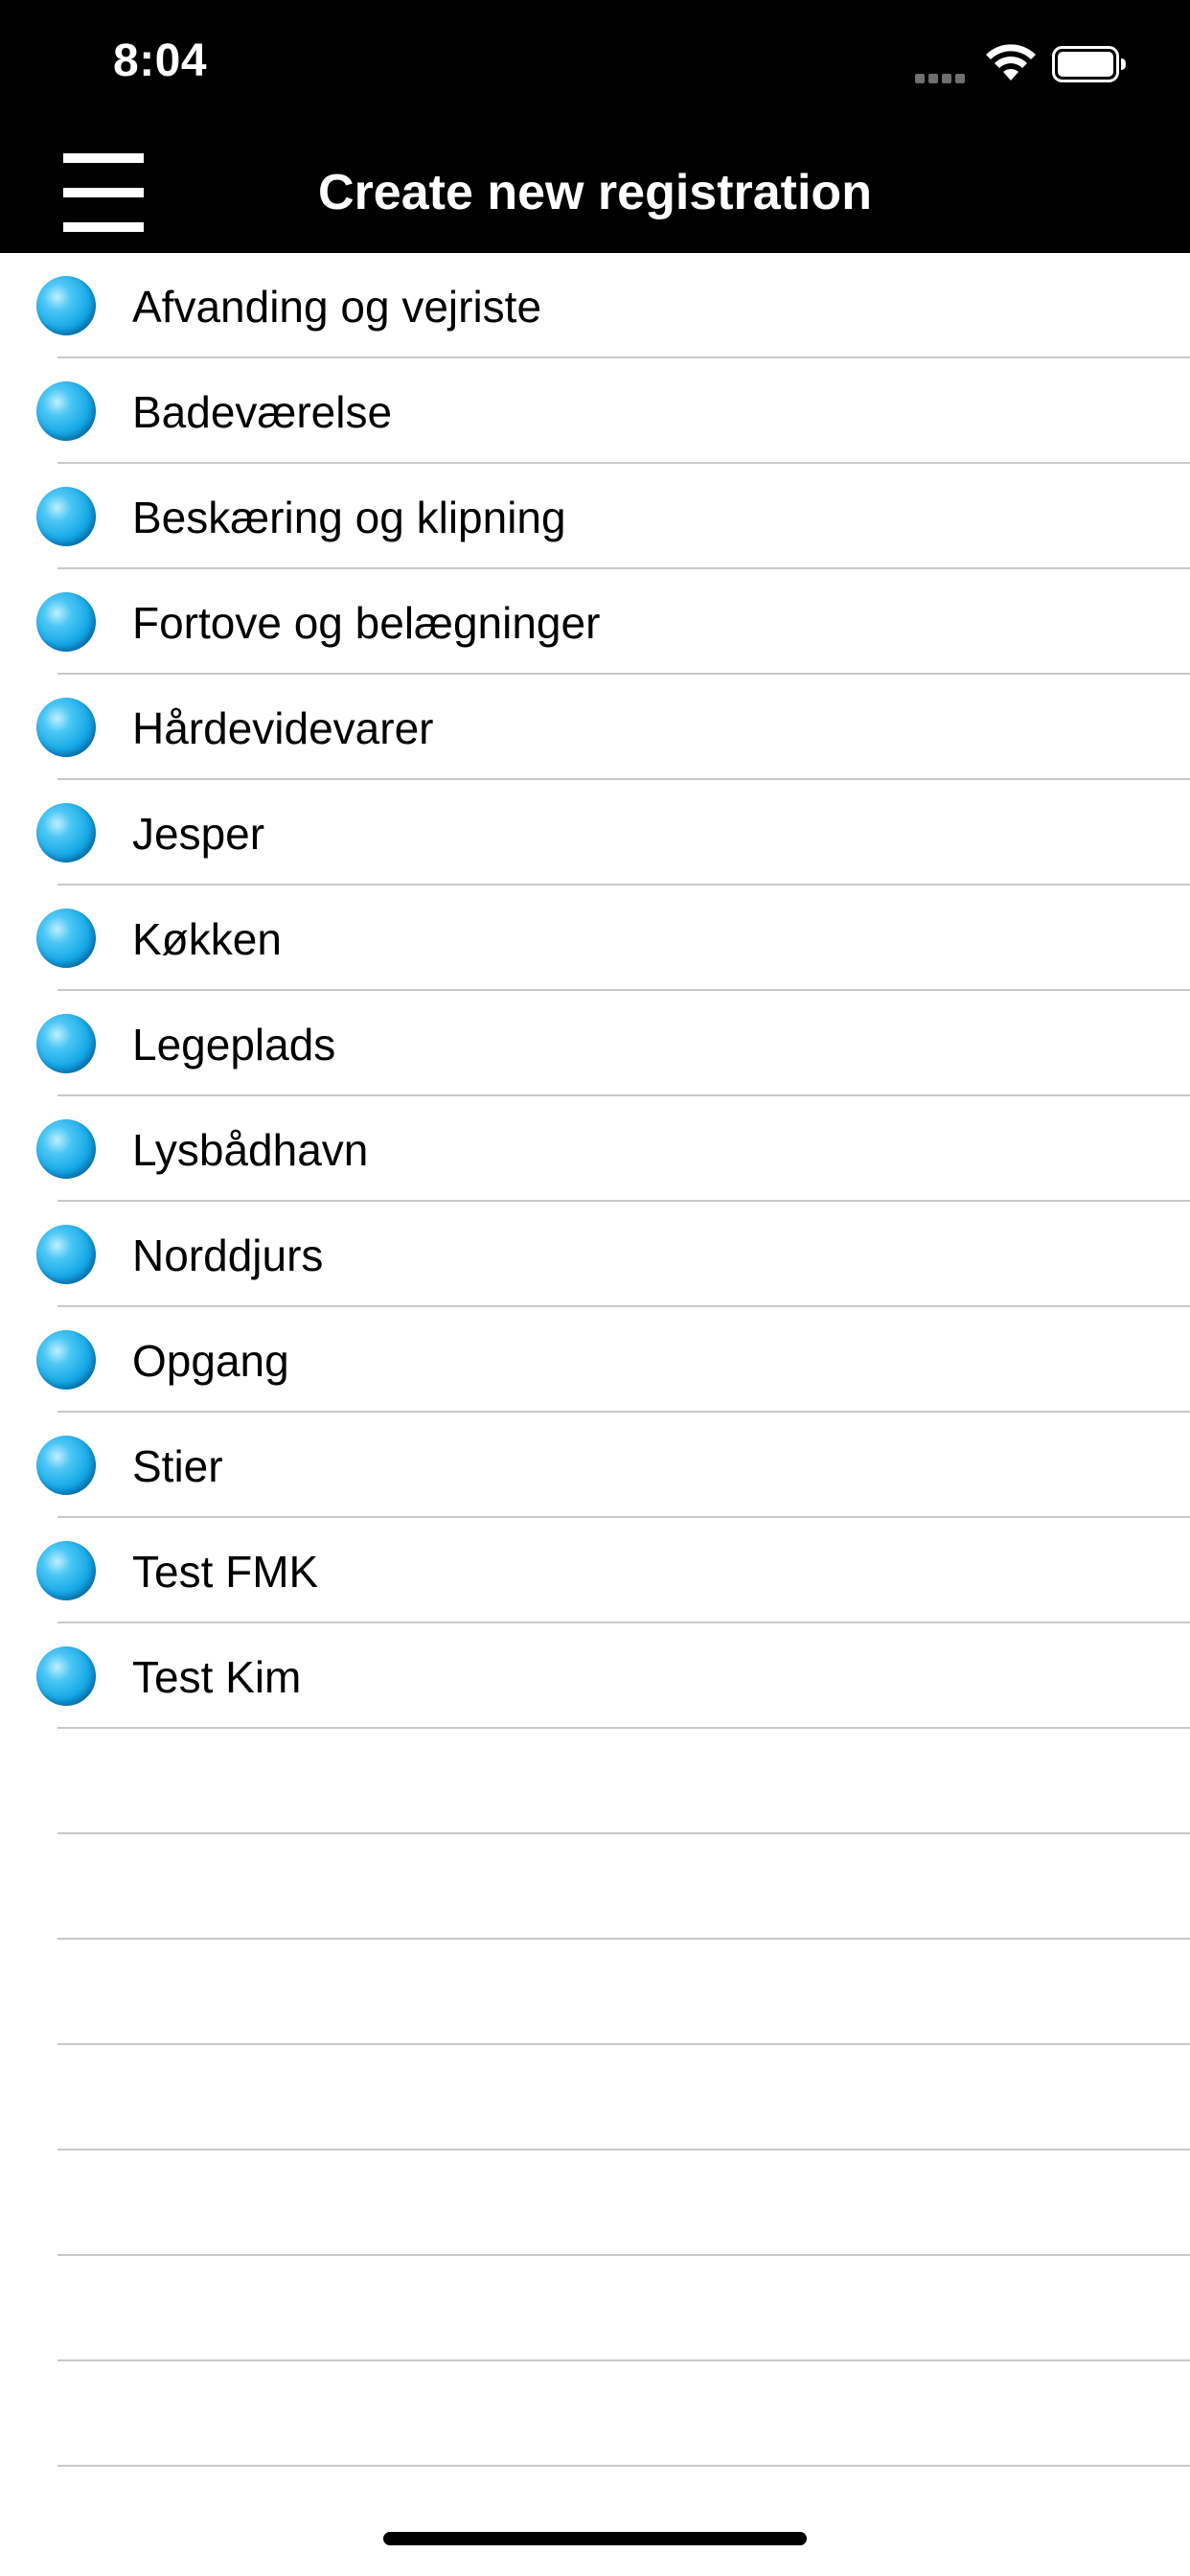 The height and width of the screenshot is (2576, 1190). I want to click on list-item-label: Hårdevidevarer, so click(283, 728).